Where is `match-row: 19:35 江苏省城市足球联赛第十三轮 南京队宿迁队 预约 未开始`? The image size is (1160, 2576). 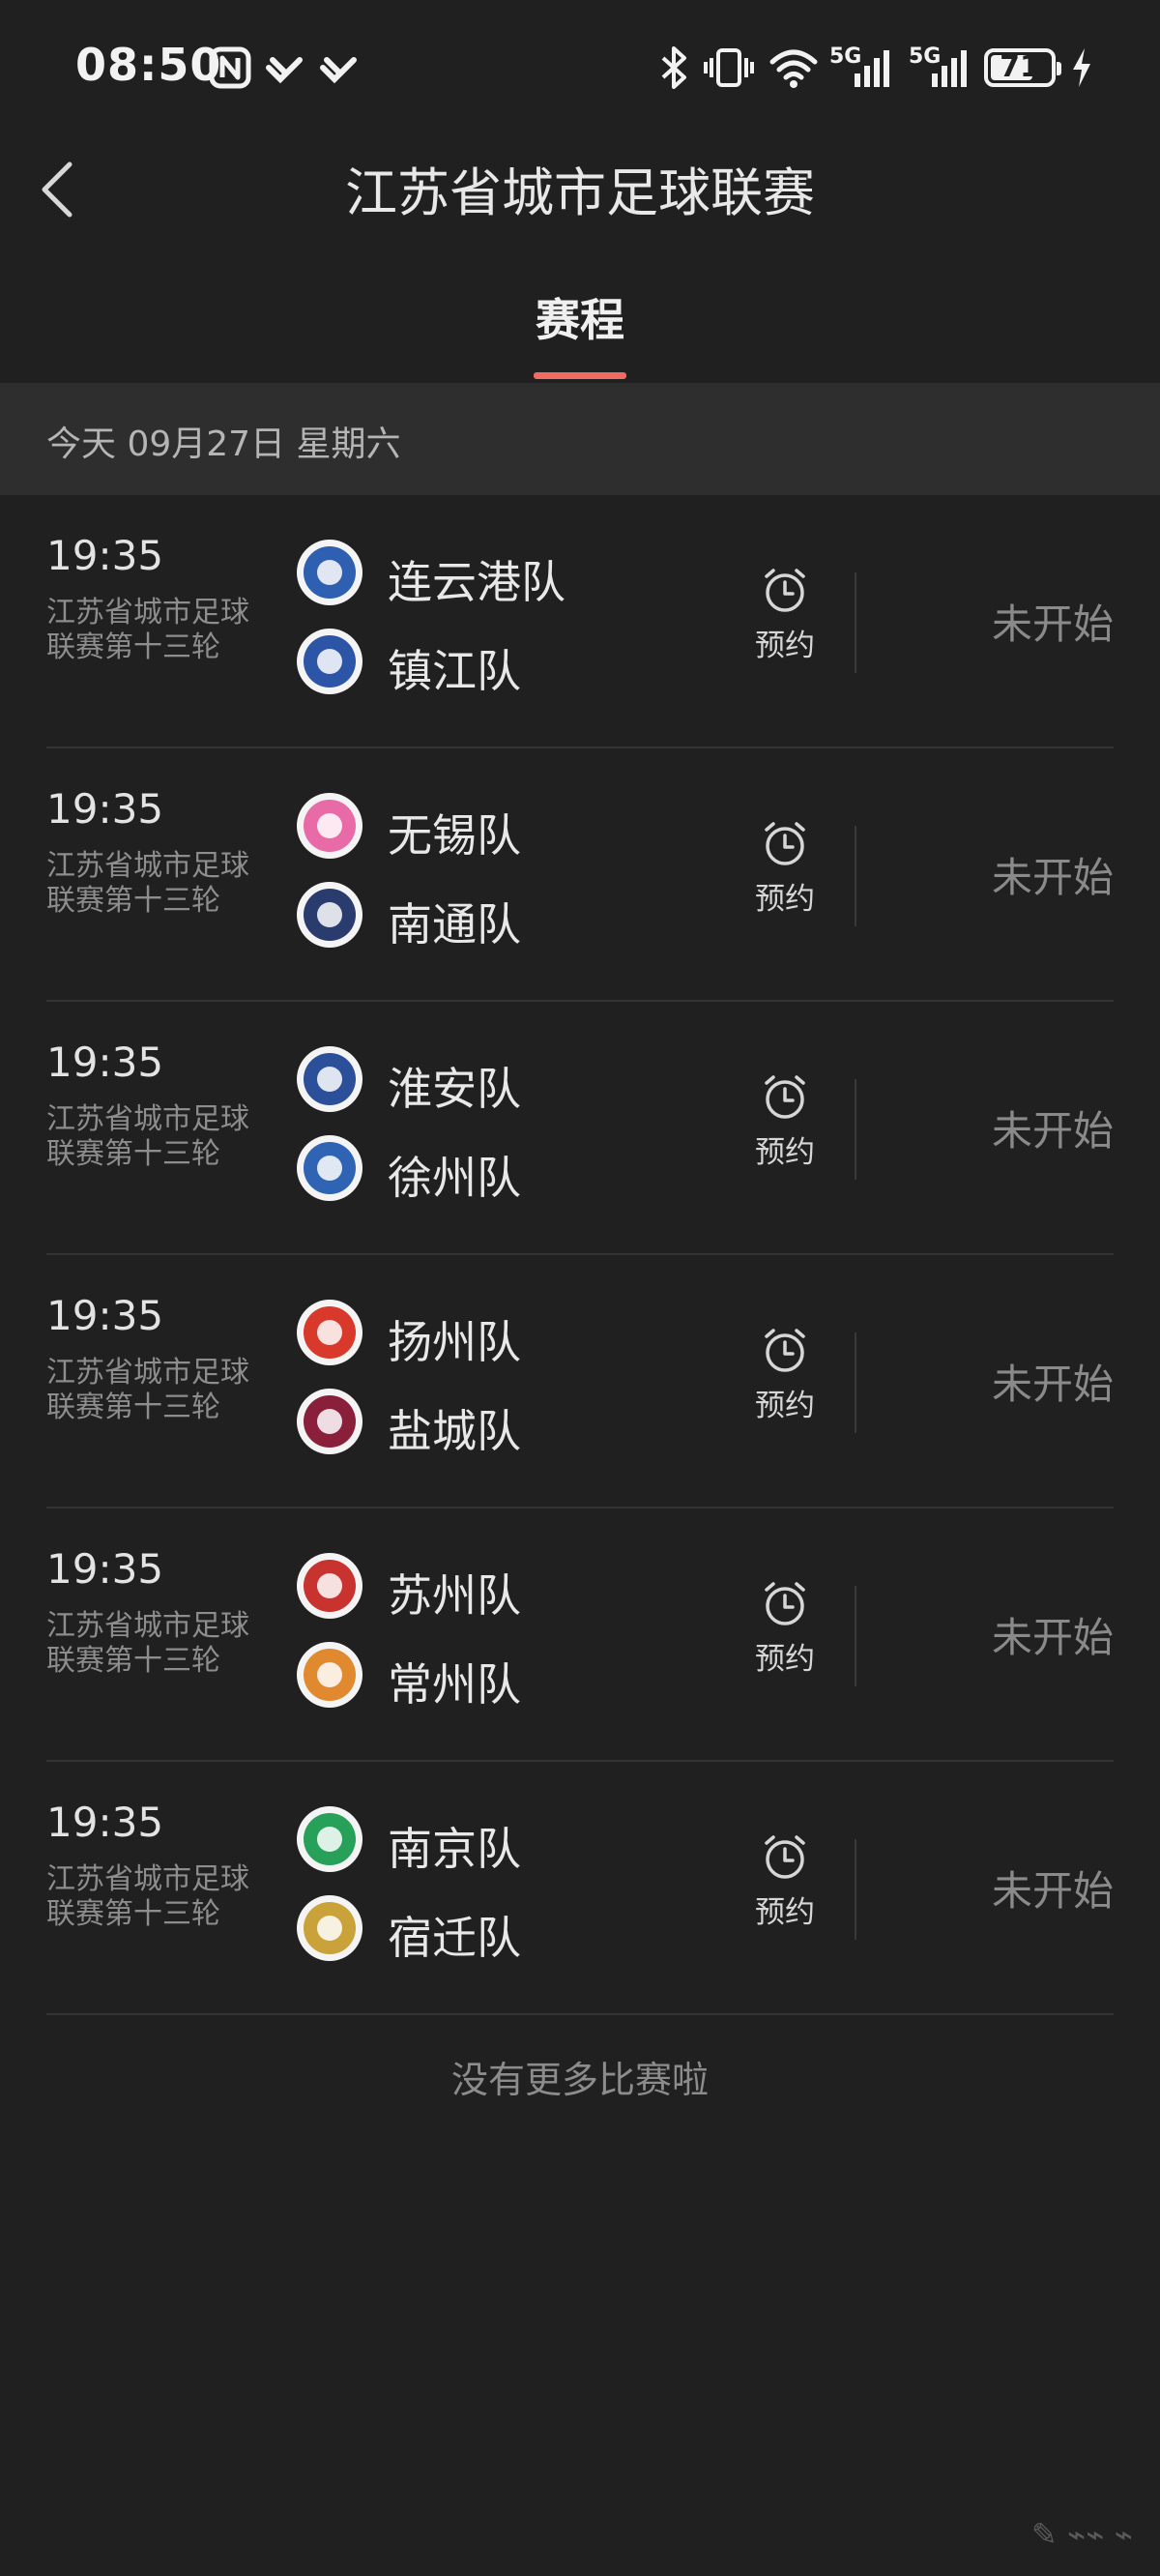
match-row: 19:35 江苏省城市足球联赛第十三轮 南京队宿迁队 预约 未开始 is located at coordinates (580, 1888).